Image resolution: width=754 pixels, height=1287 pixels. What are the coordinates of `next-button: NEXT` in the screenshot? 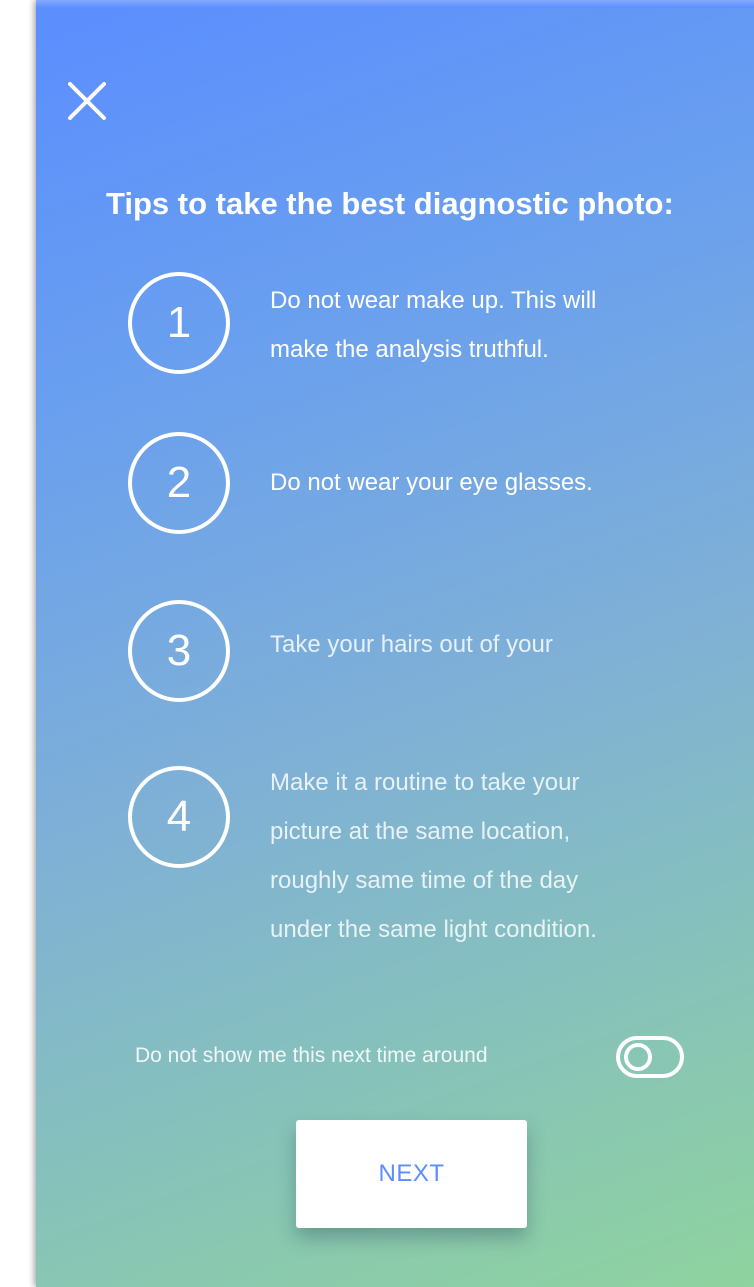 It's located at (411, 1174).